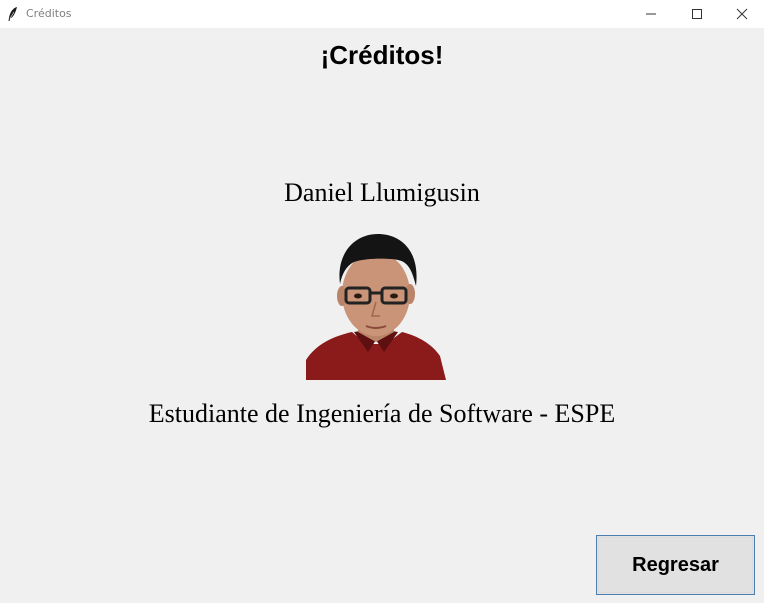 This screenshot has width=764, height=603. Describe the element at coordinates (382, 14) in the screenshot. I see `title-bar: Créditos` at that location.